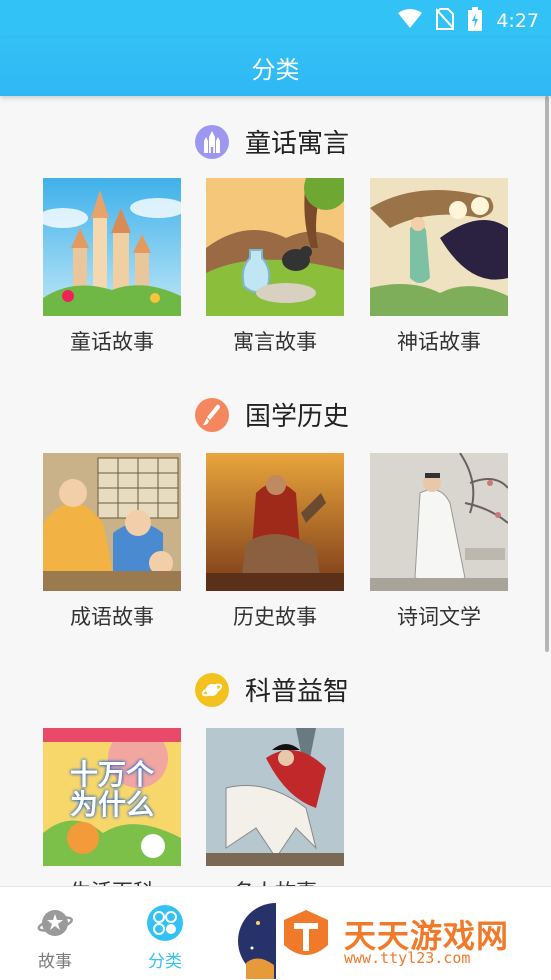 The image size is (551, 980). What do you see at coordinates (212, 141) in the screenshot?
I see `castle-icon` at bounding box center [212, 141].